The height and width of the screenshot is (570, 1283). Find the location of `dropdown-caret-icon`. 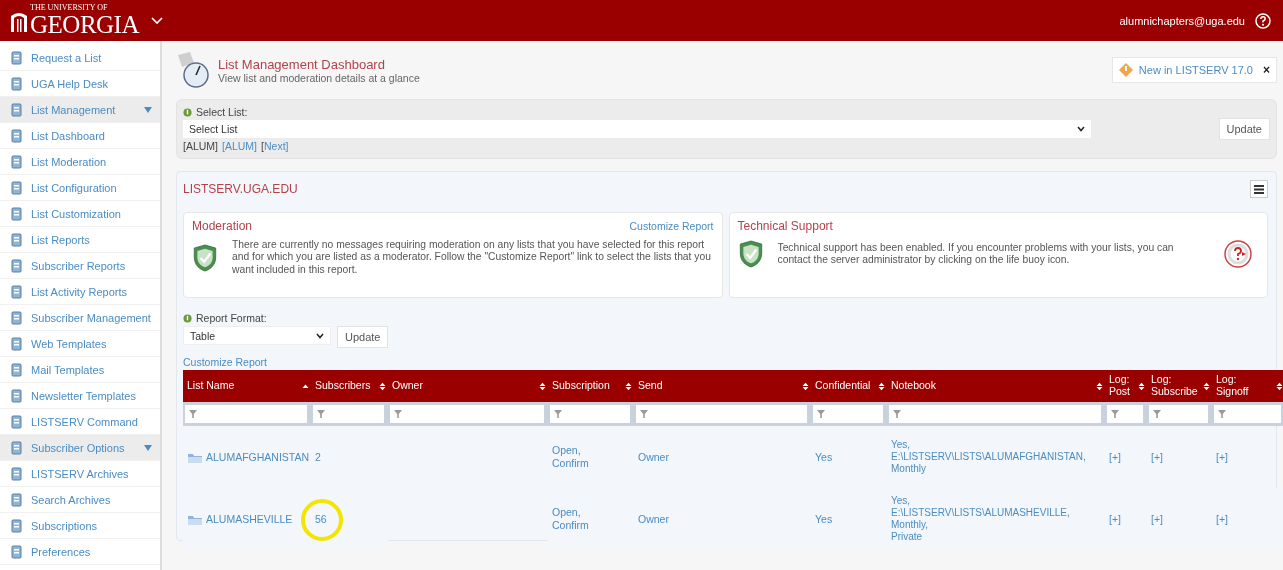

dropdown-caret-icon is located at coordinates (1081, 129).